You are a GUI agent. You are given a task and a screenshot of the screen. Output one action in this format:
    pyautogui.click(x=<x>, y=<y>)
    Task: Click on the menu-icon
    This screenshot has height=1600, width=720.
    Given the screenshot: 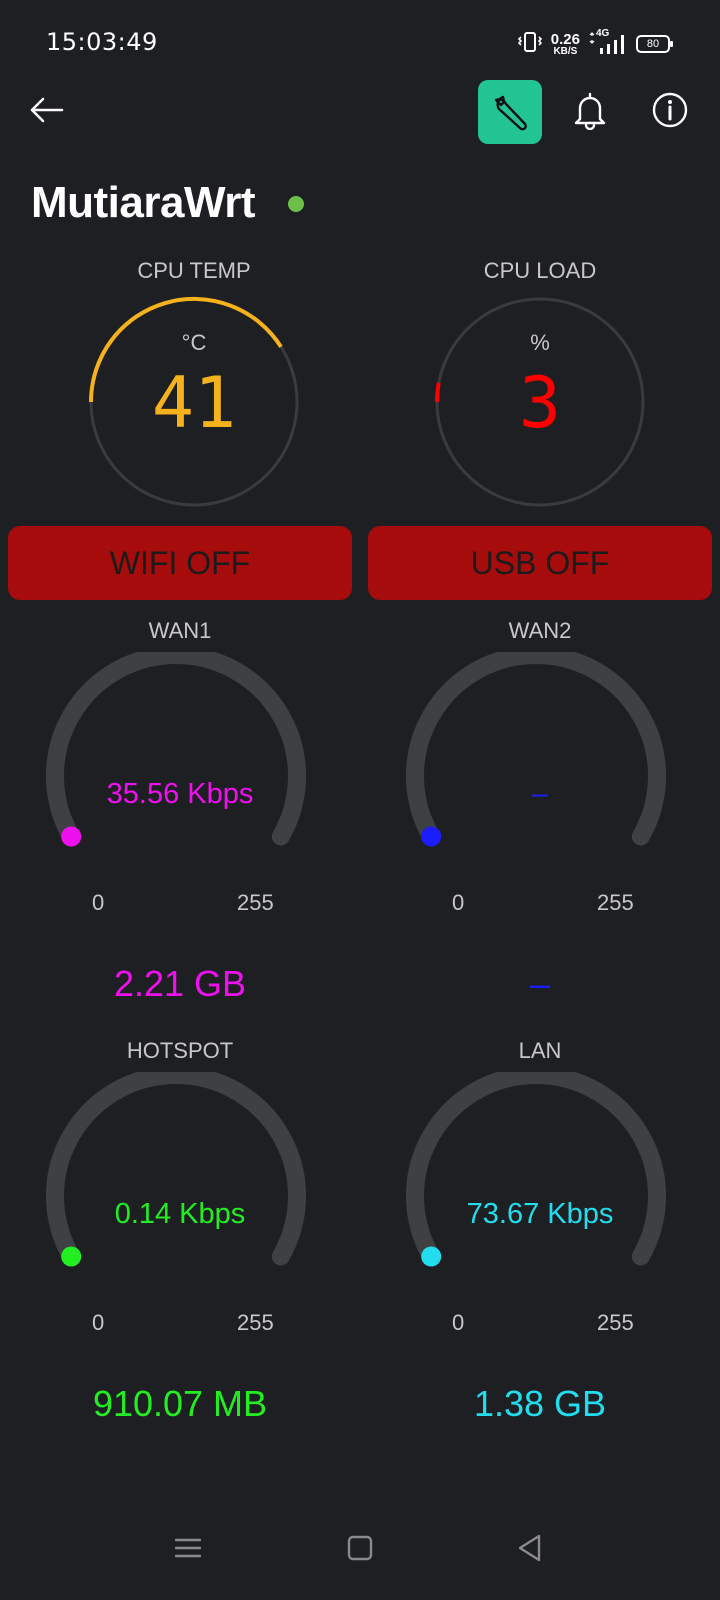 What is the action you would take?
    pyautogui.click(x=188, y=1550)
    